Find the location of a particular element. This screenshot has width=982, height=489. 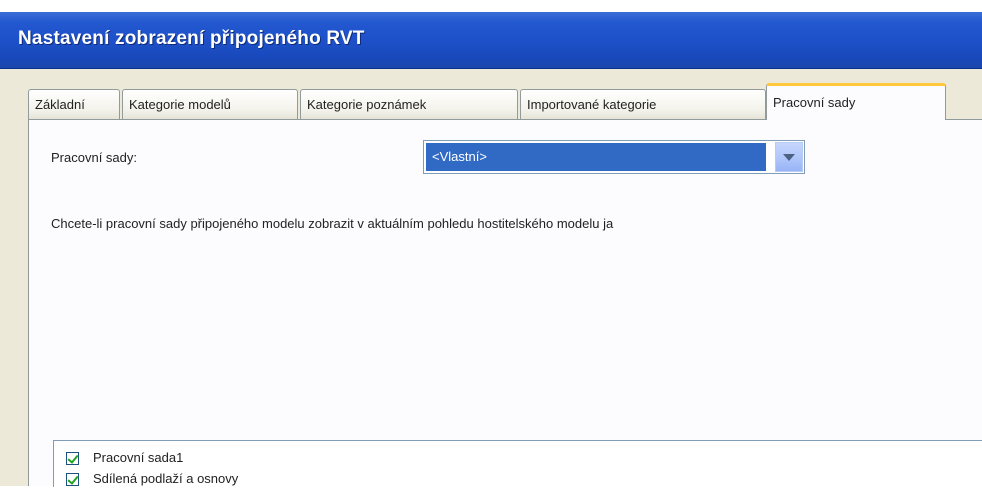

tab-pracovni-sady: Pracovní sady is located at coordinates (856, 101).